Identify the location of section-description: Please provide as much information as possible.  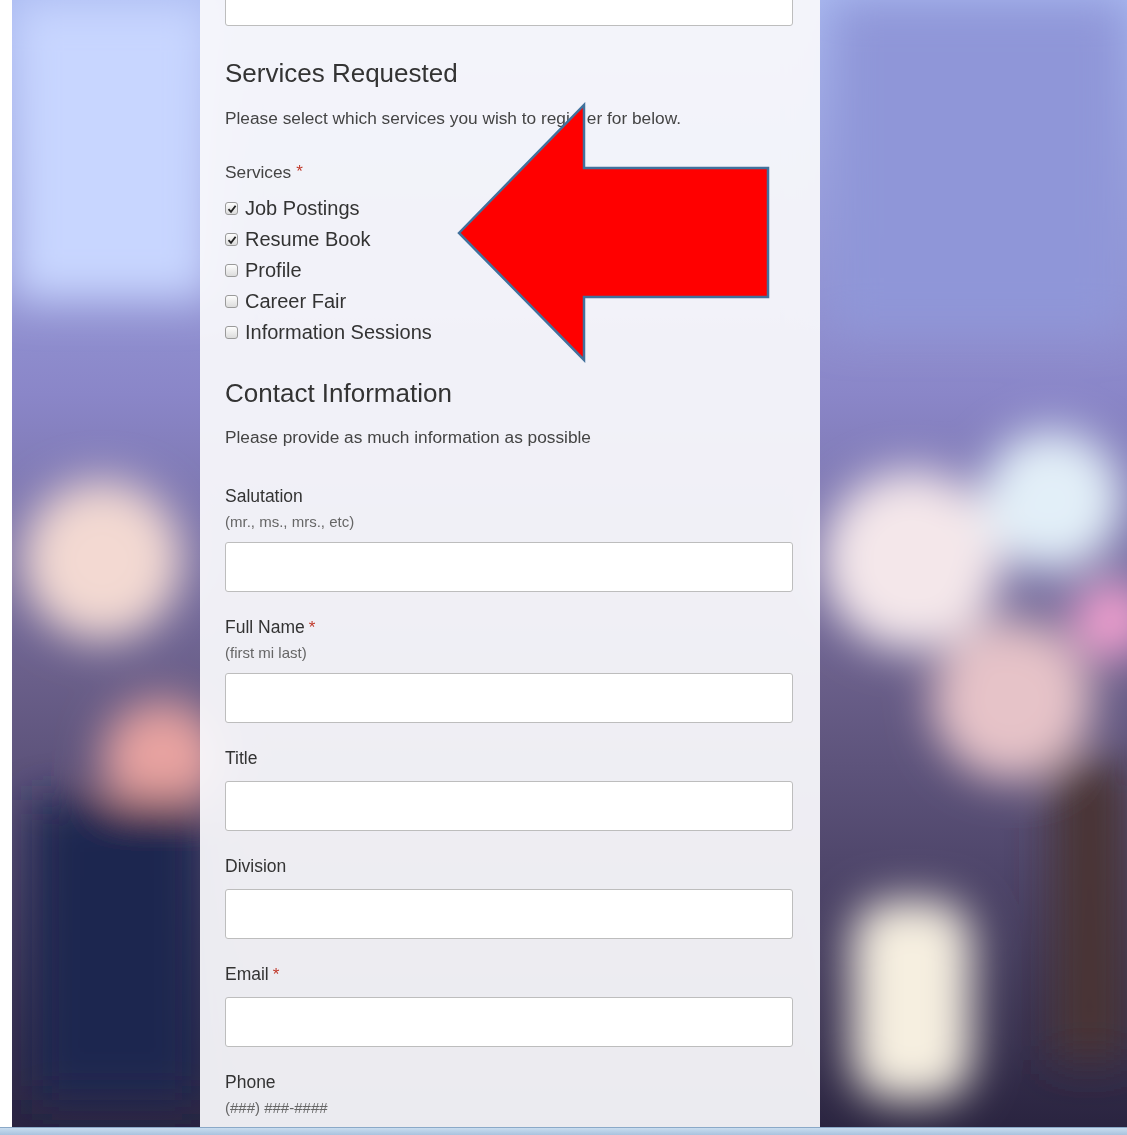
(408, 437).